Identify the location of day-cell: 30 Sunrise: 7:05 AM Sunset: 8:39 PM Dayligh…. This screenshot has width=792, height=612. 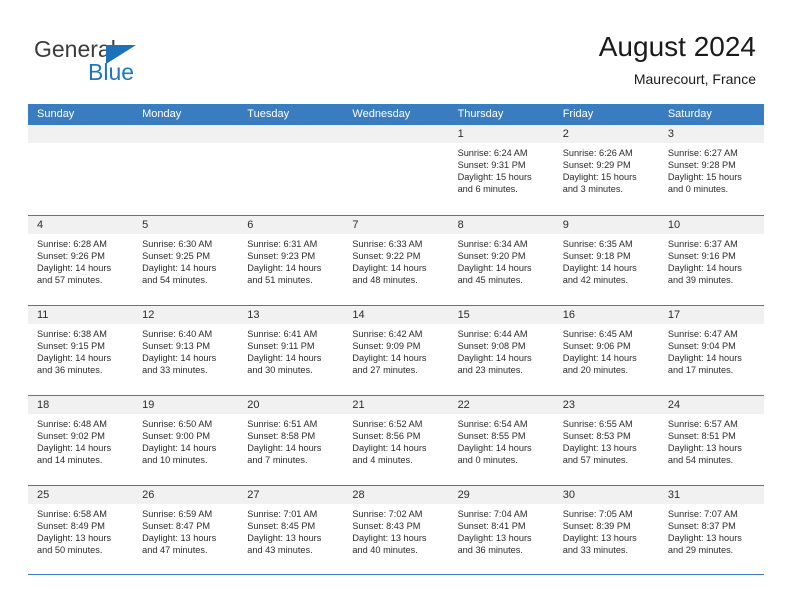
(606, 530).